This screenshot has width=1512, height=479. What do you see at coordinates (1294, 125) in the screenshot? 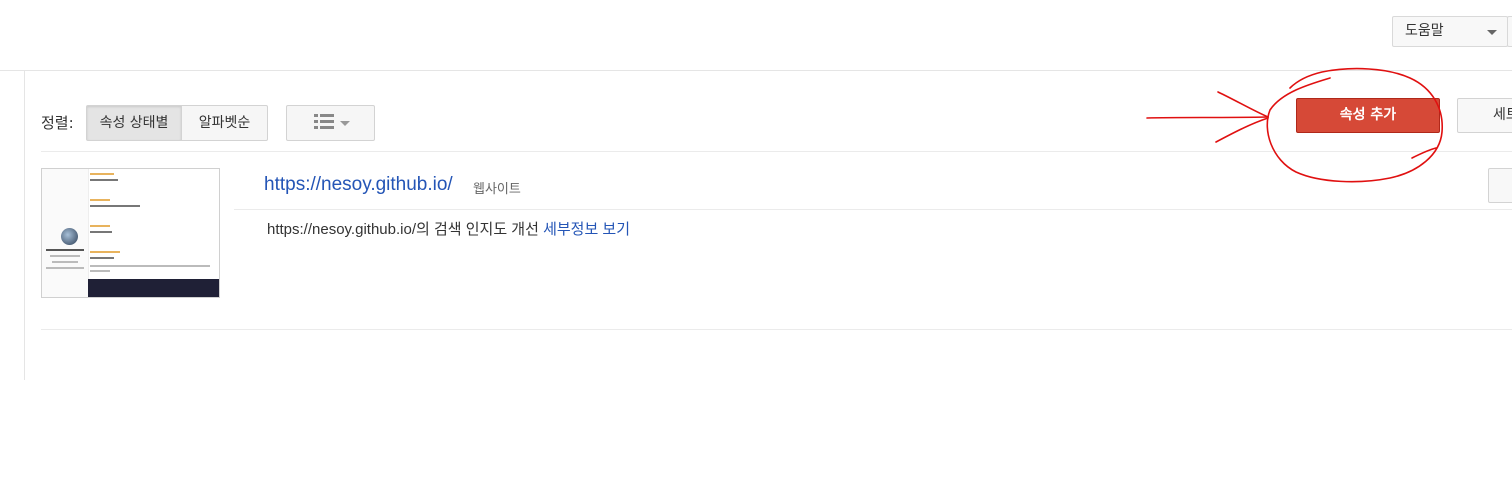
I see `annotation-overlay` at bounding box center [1294, 125].